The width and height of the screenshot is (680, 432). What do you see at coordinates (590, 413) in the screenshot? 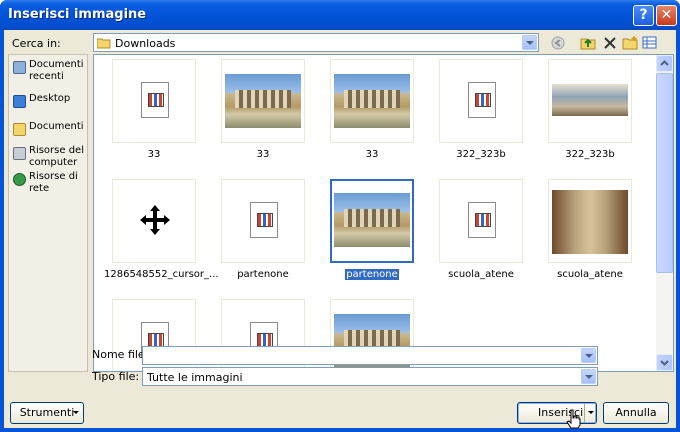
I see `insert-options-dropdown` at bounding box center [590, 413].